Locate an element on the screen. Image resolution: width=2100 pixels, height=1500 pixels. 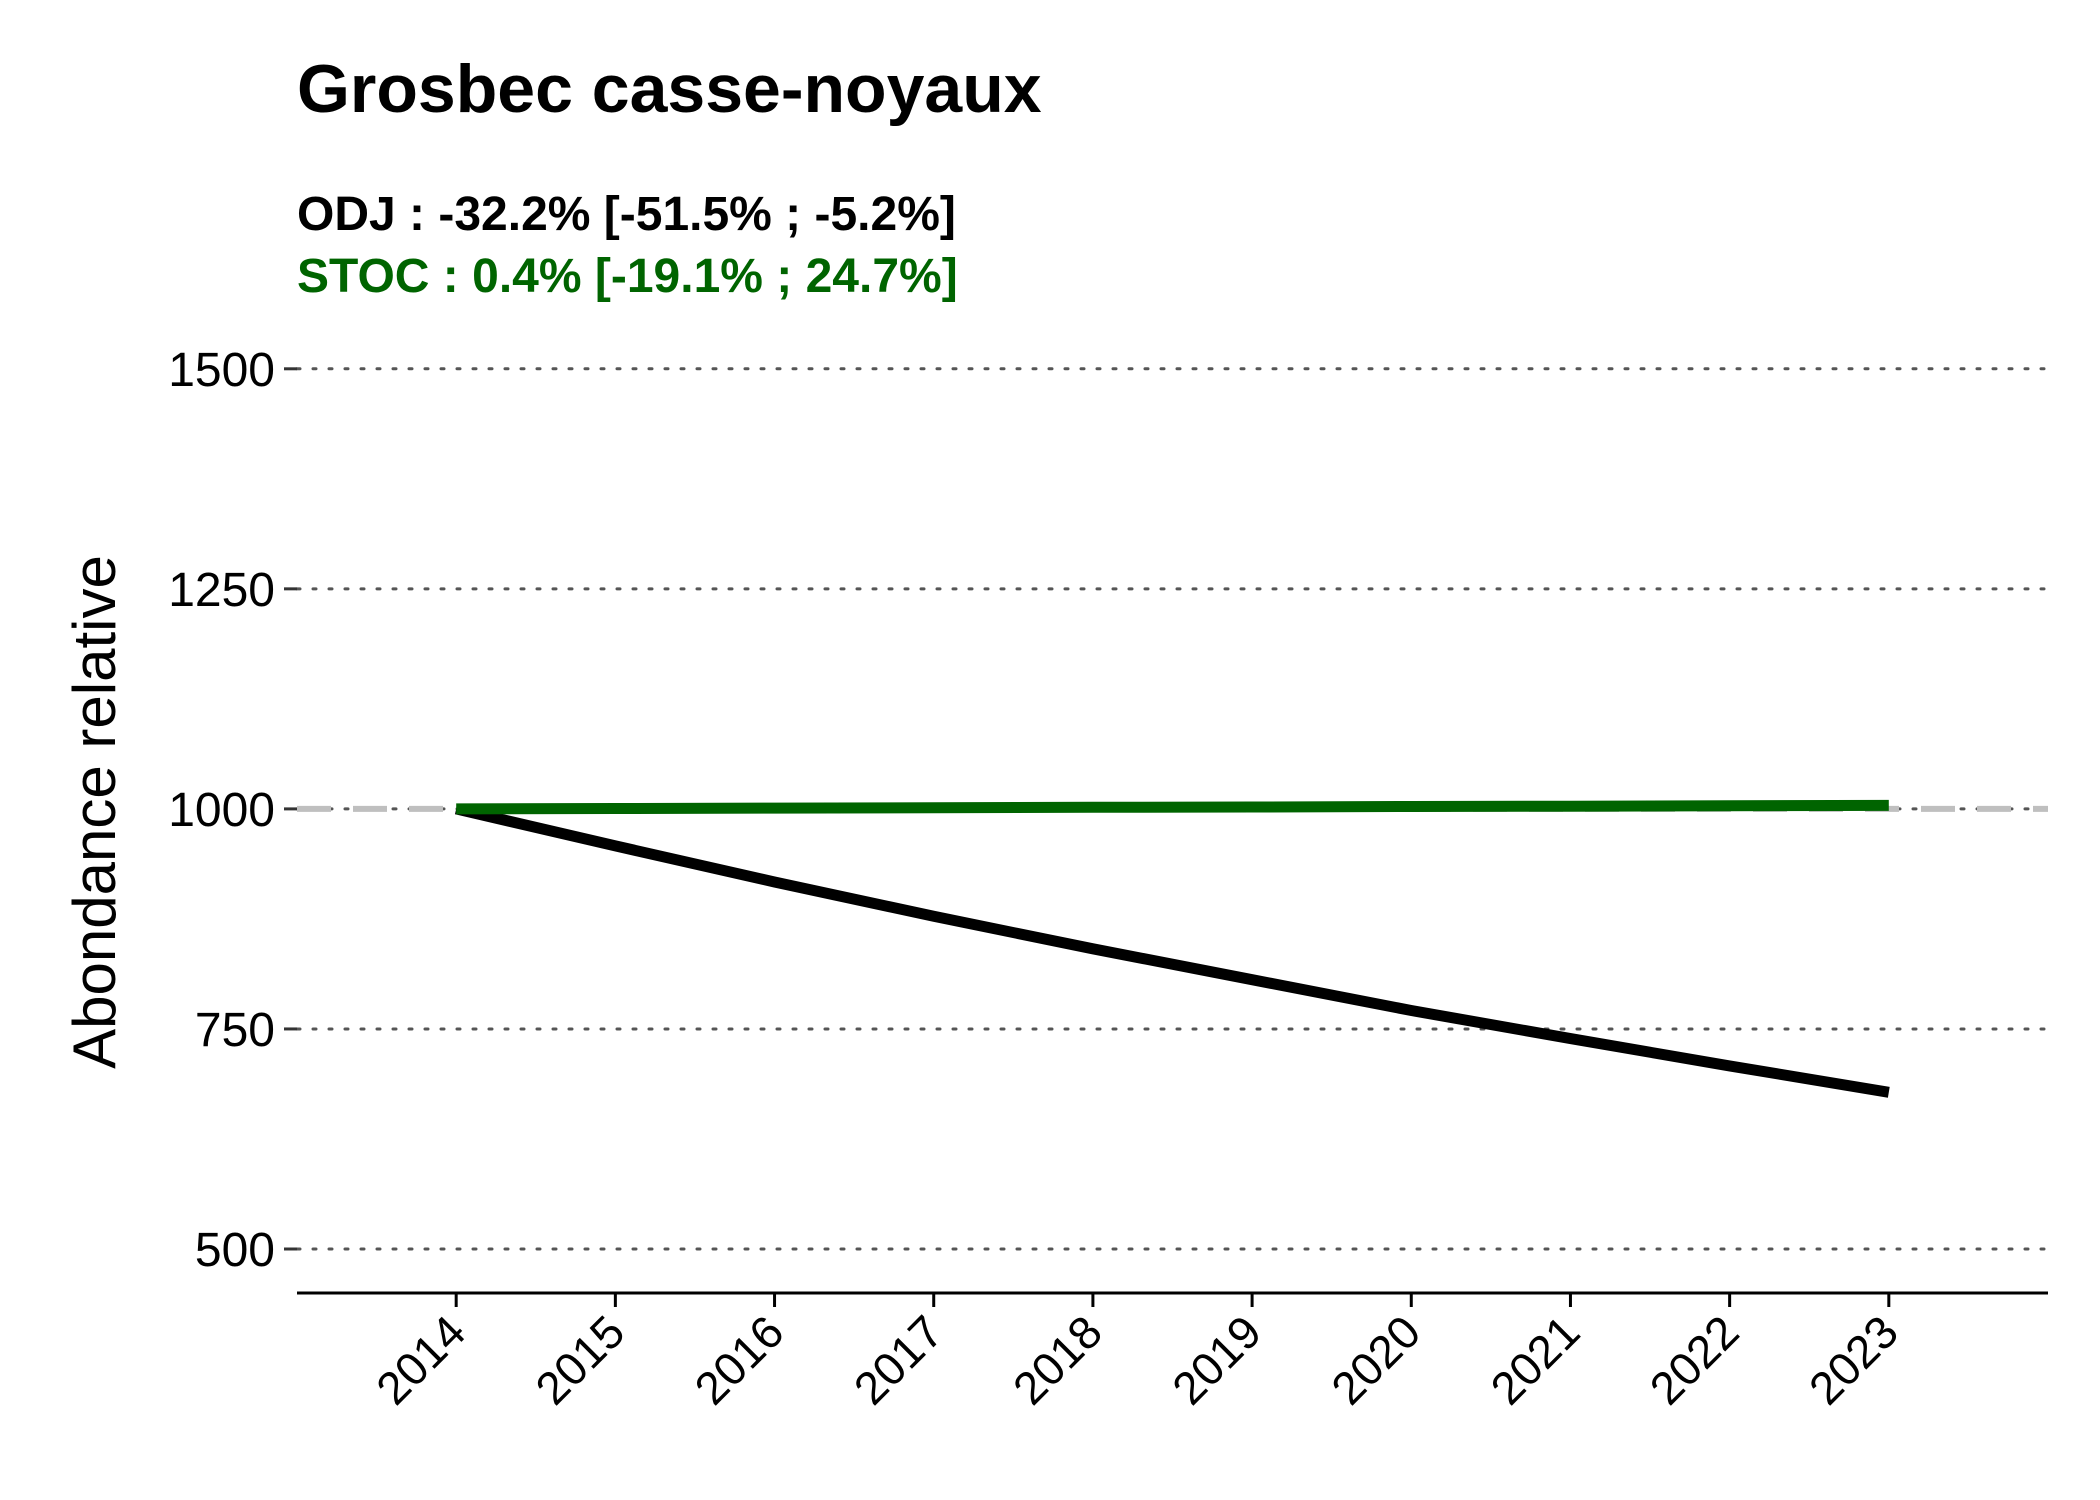
chart-title: Grosbec casse-noyaux is located at coordinates (669, 89).